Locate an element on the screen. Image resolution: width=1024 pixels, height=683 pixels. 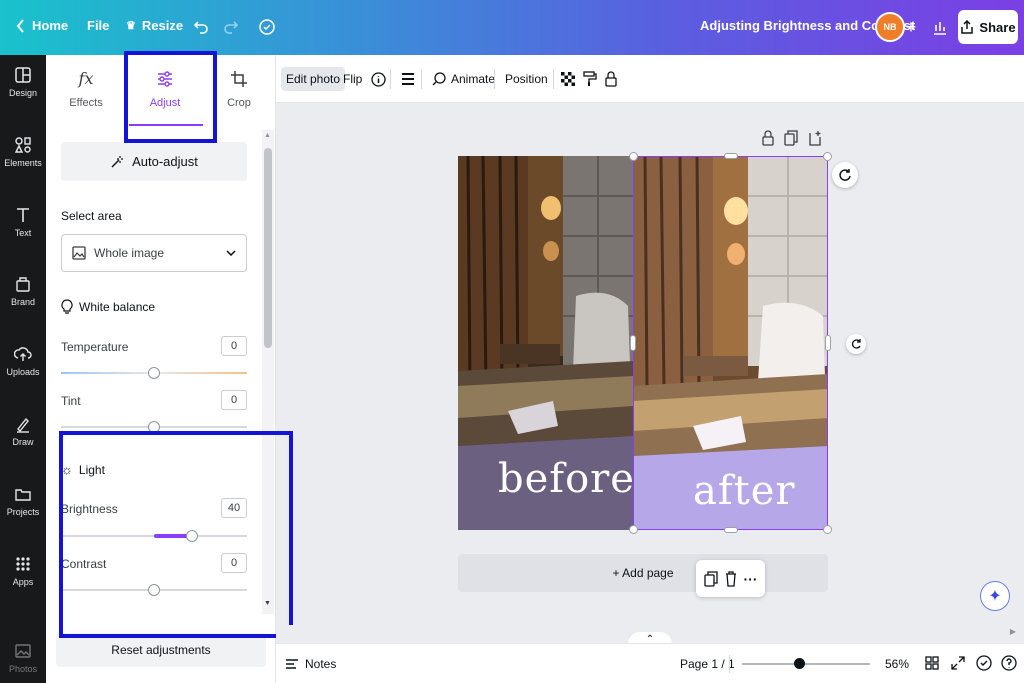
rail-item-photos: Photos is located at coordinates (23, 658).